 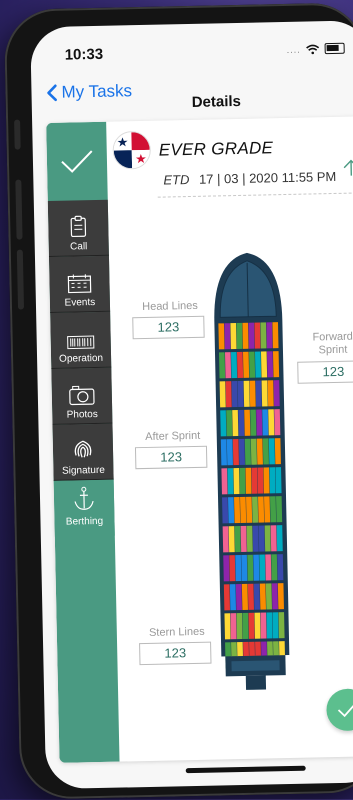 What do you see at coordinates (81, 359) in the screenshot?
I see `sidebar-item-label: Operation` at bounding box center [81, 359].